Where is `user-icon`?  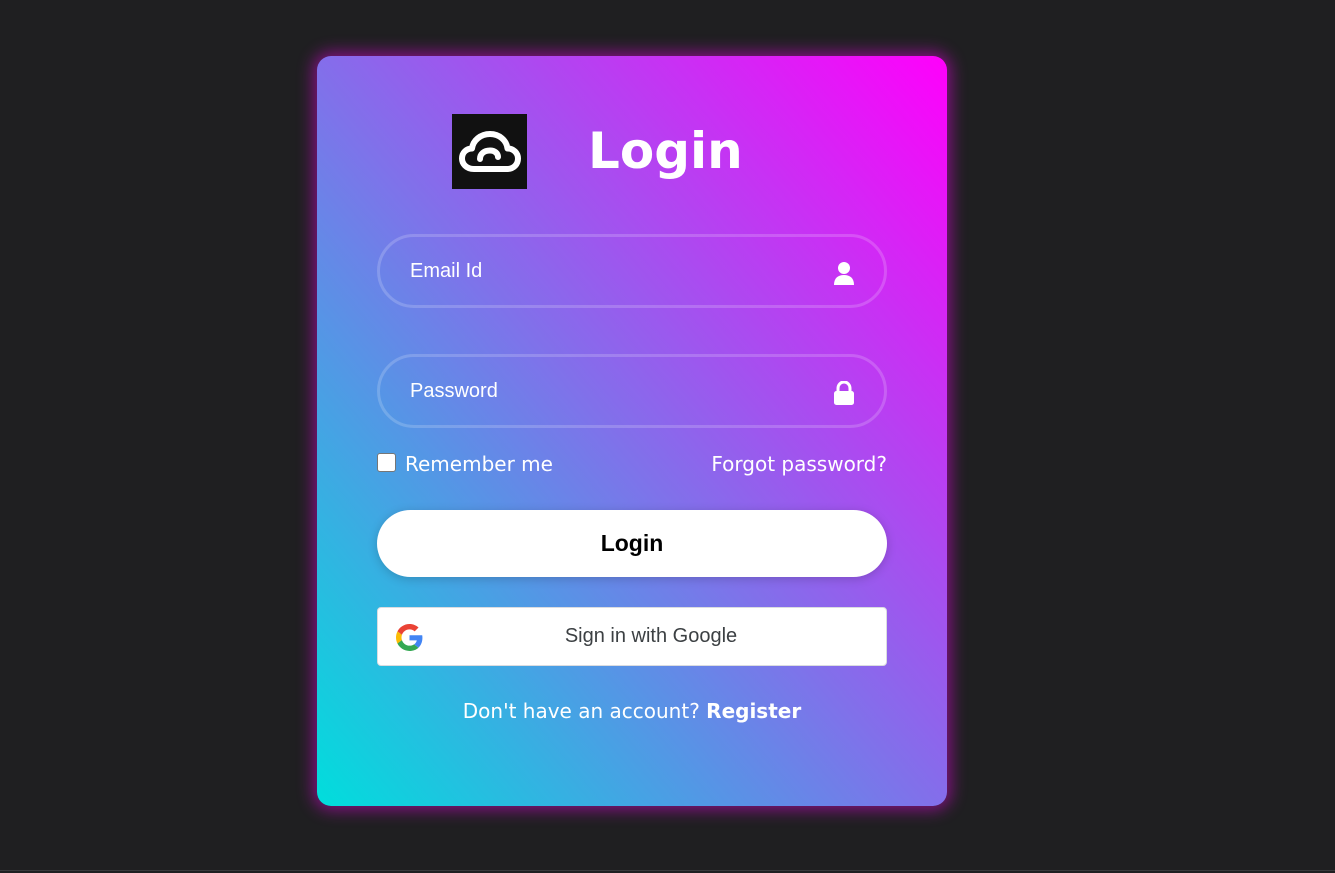
user-icon is located at coordinates (844, 273).